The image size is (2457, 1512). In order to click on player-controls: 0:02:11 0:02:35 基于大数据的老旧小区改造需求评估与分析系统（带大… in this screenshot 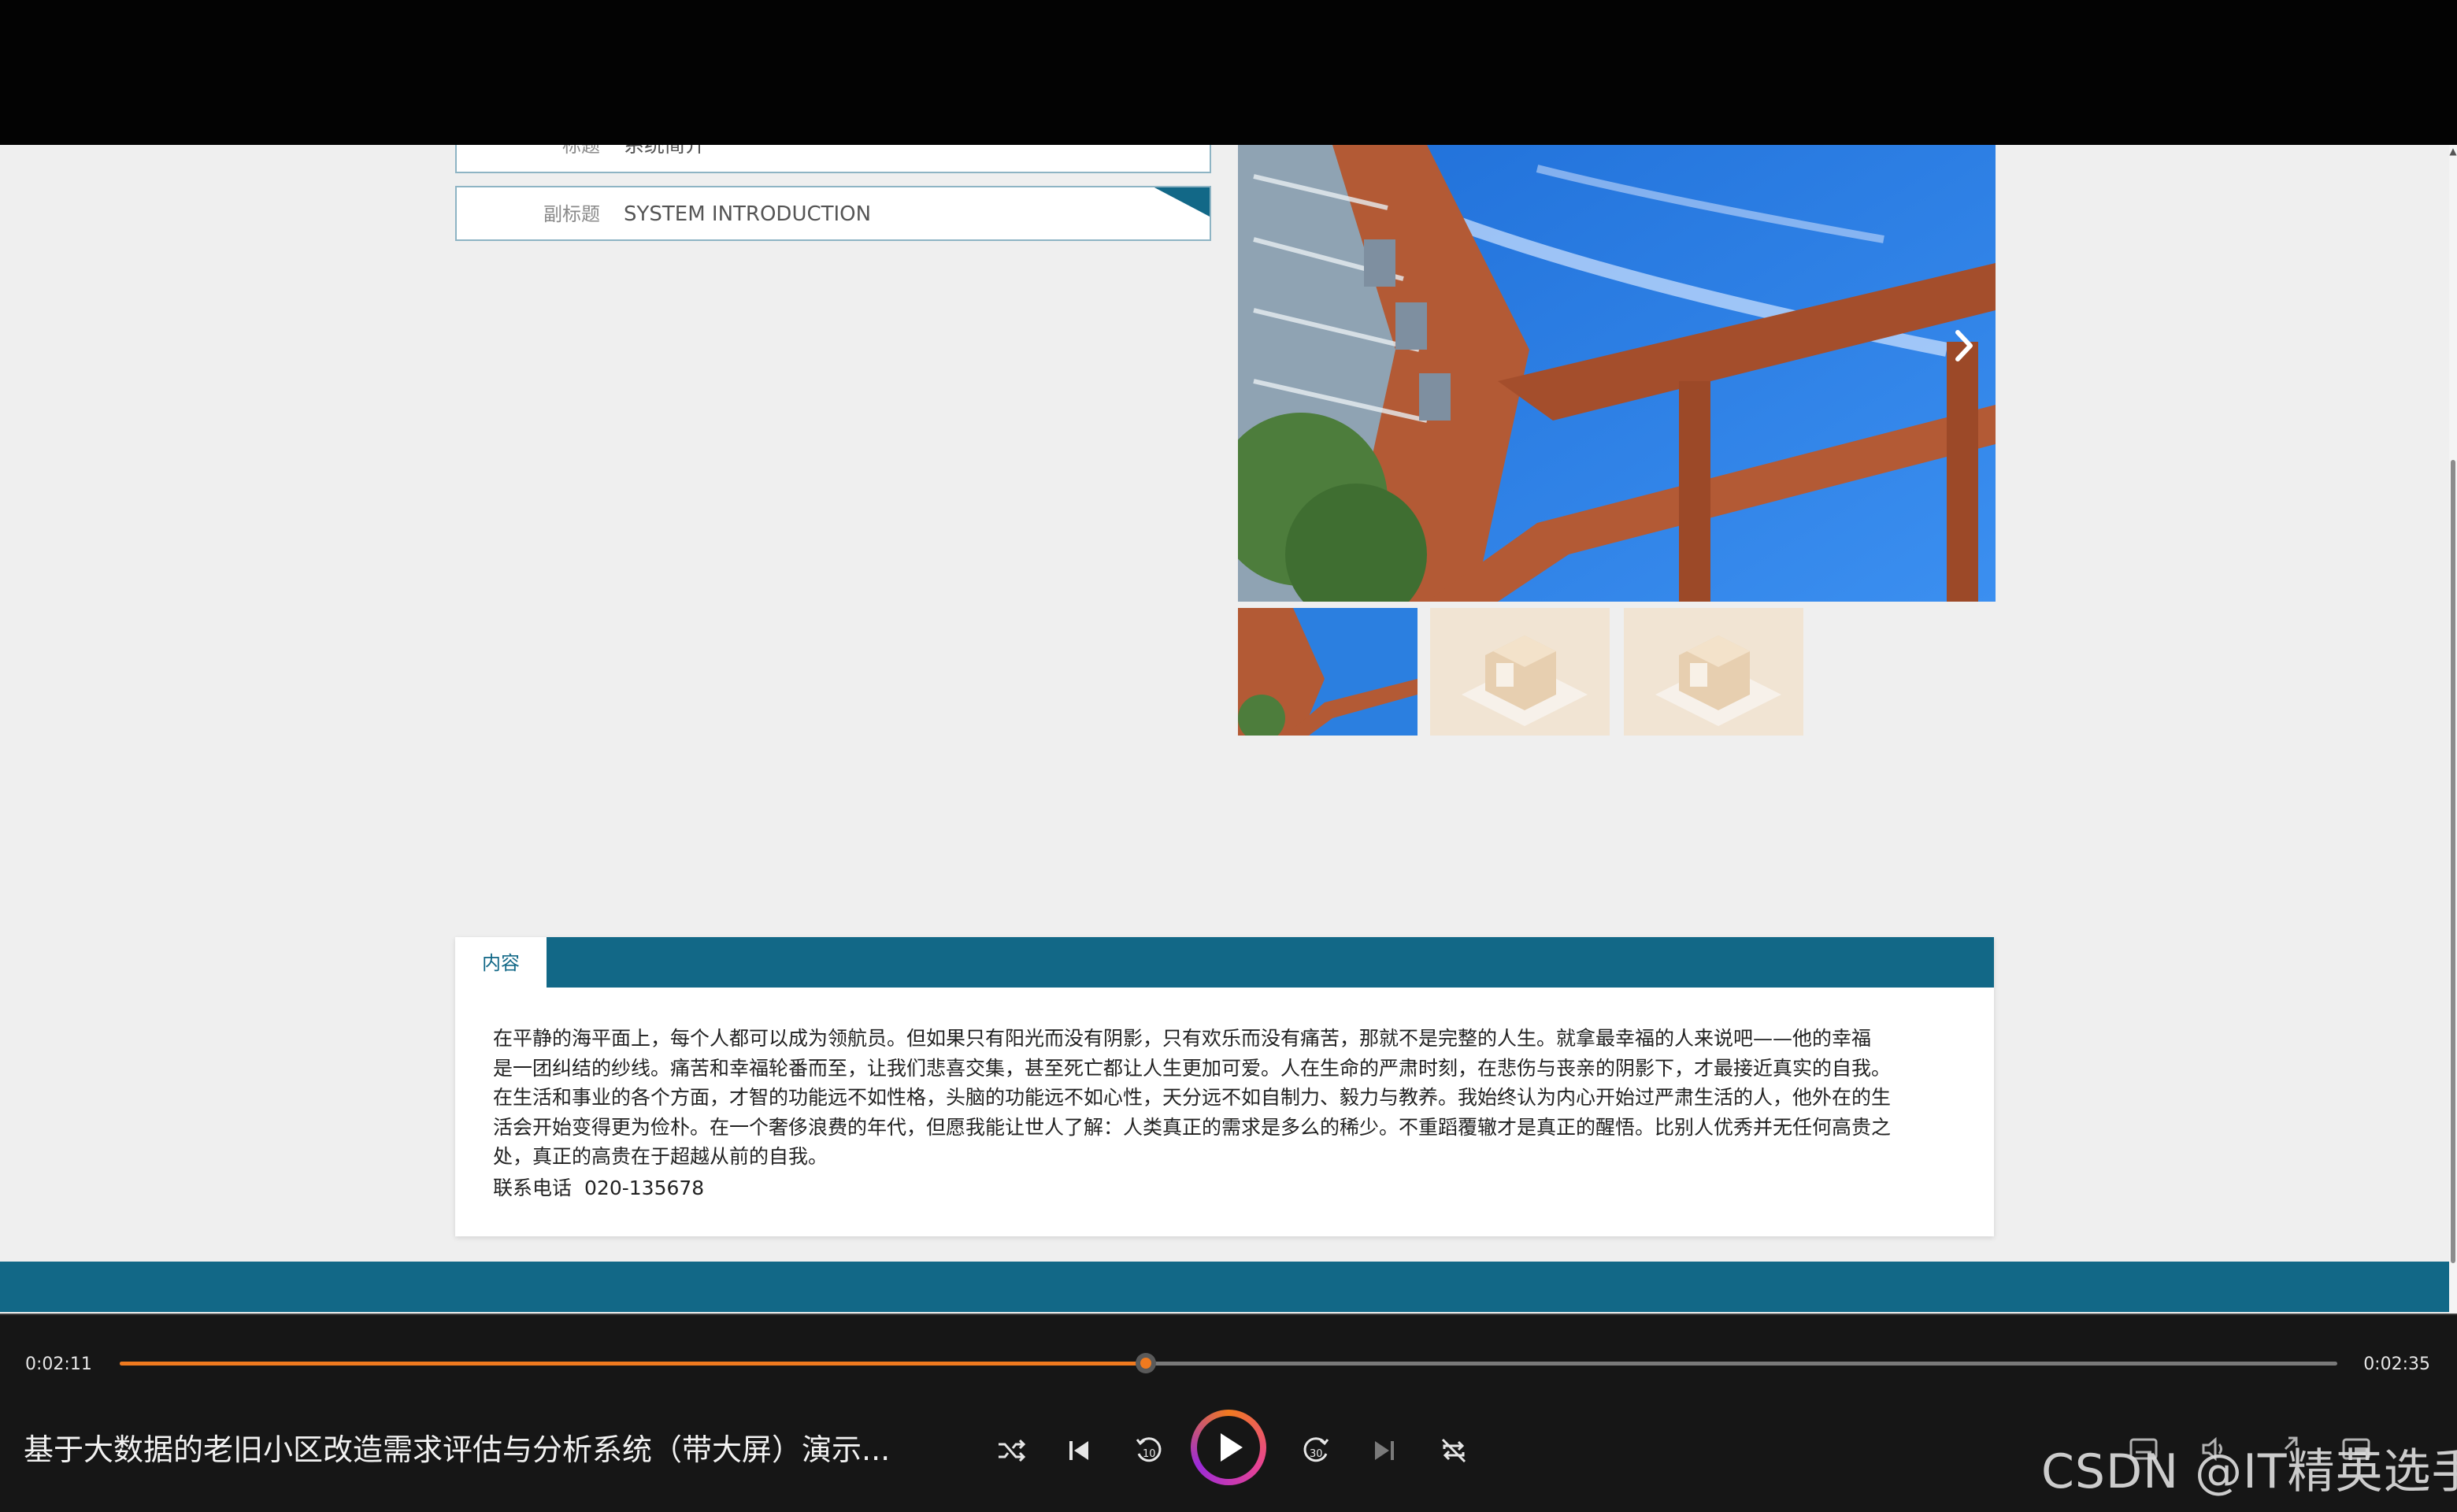, I will do `click(1228, 1413)`.